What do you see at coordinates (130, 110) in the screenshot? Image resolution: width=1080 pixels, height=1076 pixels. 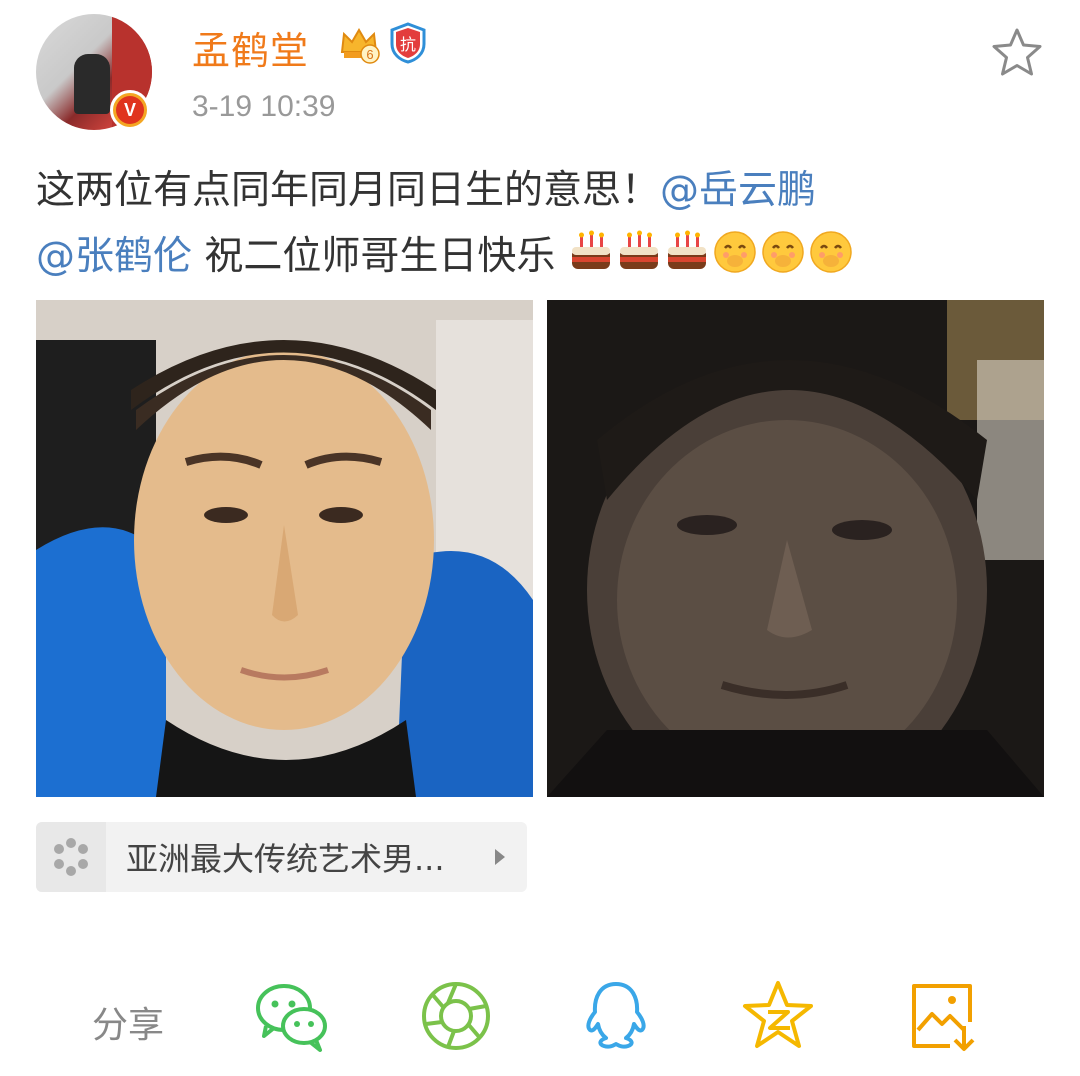 I see `verified-v-icon: V` at bounding box center [130, 110].